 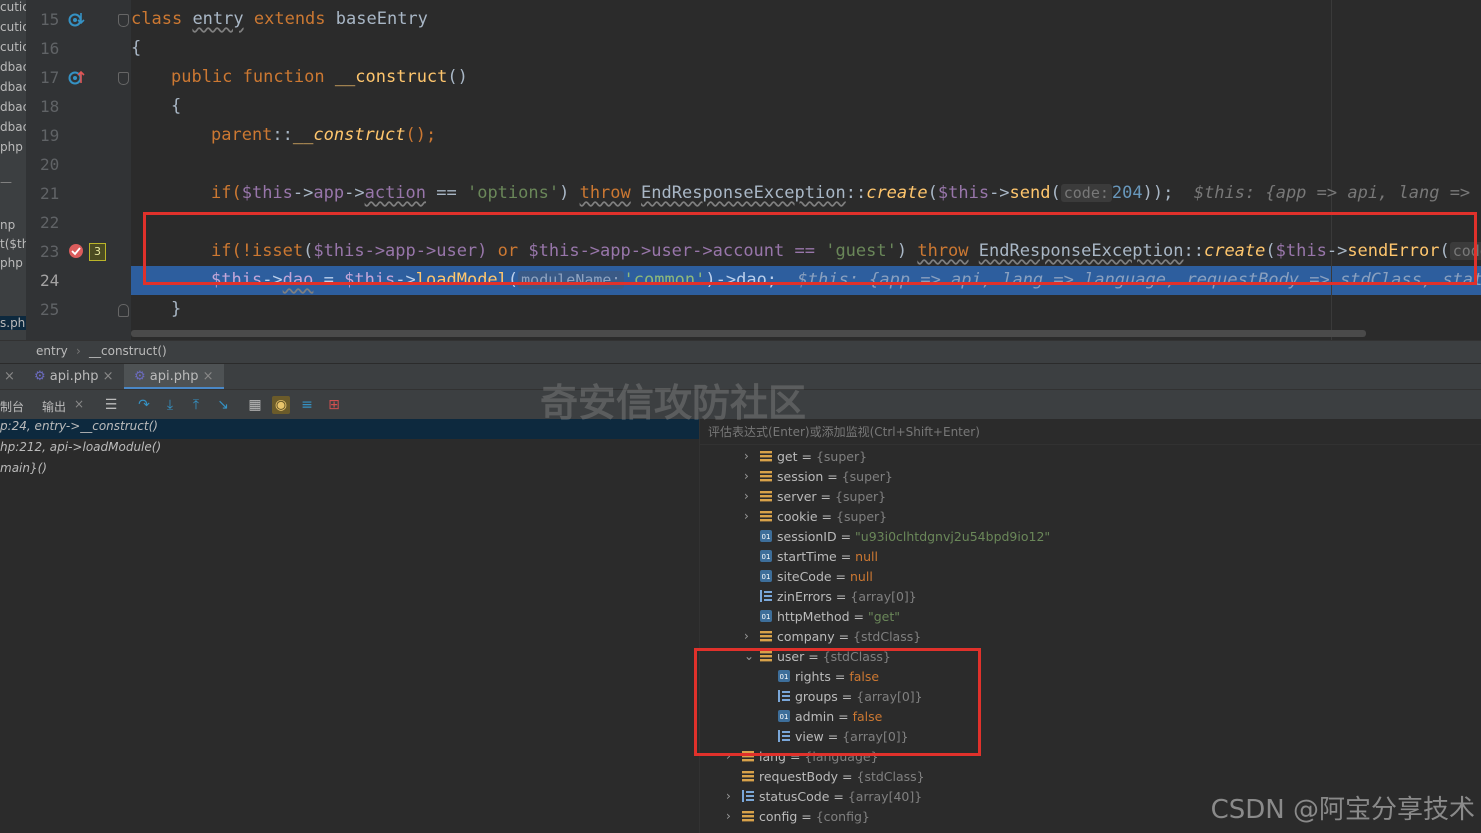 I want to click on variable-name: startTime, so click(x=807, y=556).